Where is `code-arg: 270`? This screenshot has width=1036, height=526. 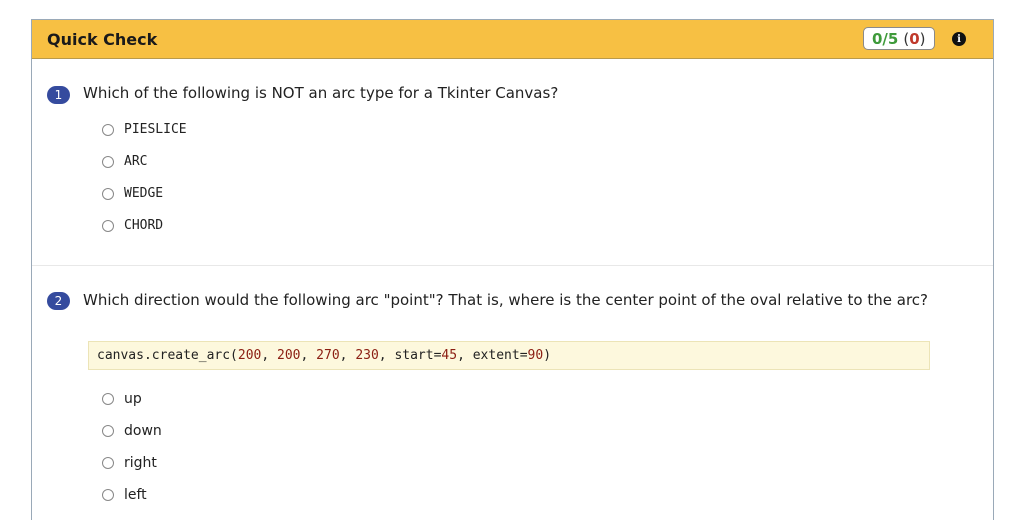 code-arg: 270 is located at coordinates (328, 355).